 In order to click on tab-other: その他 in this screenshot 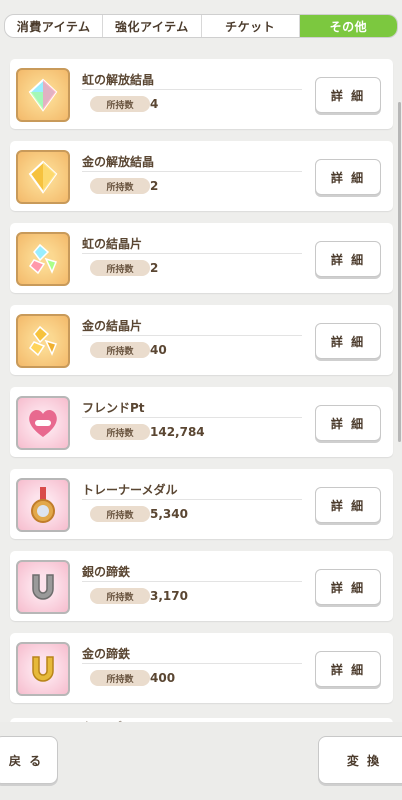, I will do `click(348, 26)`.